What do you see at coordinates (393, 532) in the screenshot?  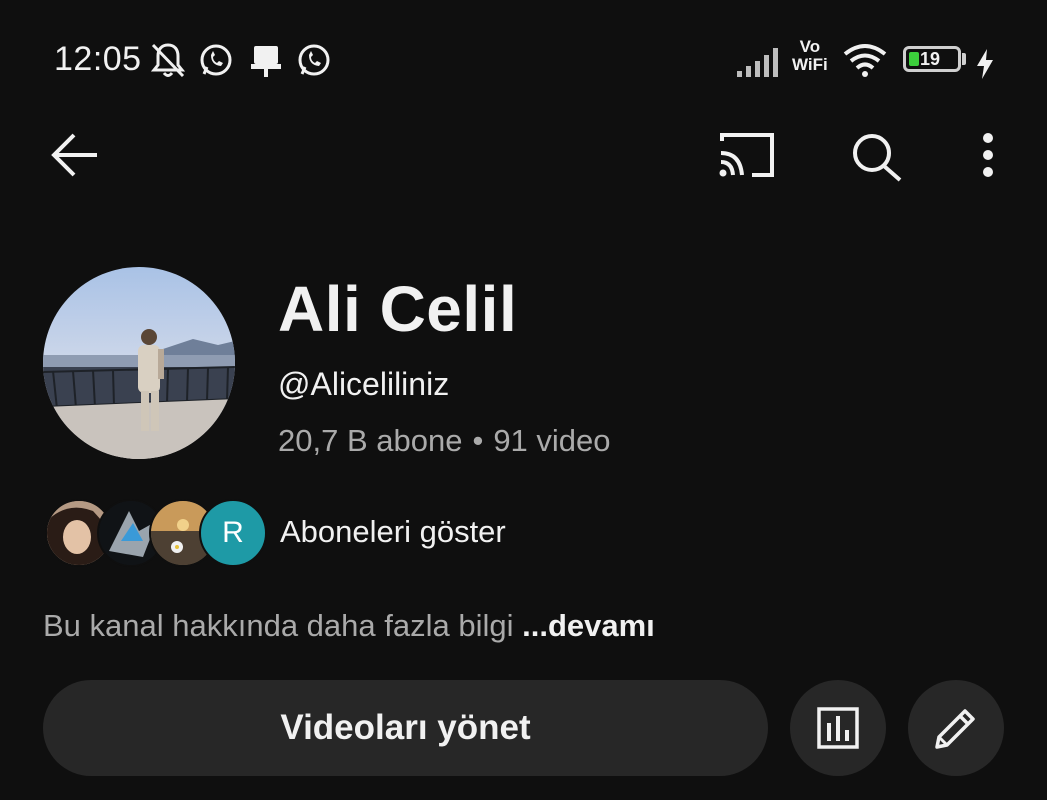 I see `show-subscribers-link: Aboneleri göster` at bounding box center [393, 532].